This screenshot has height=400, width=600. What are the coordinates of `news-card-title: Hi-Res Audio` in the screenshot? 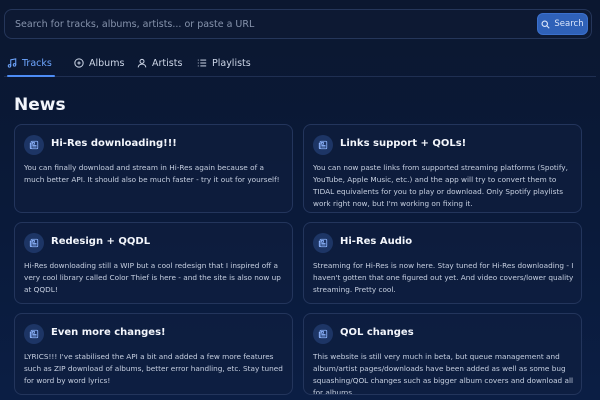 It's located at (376, 241).